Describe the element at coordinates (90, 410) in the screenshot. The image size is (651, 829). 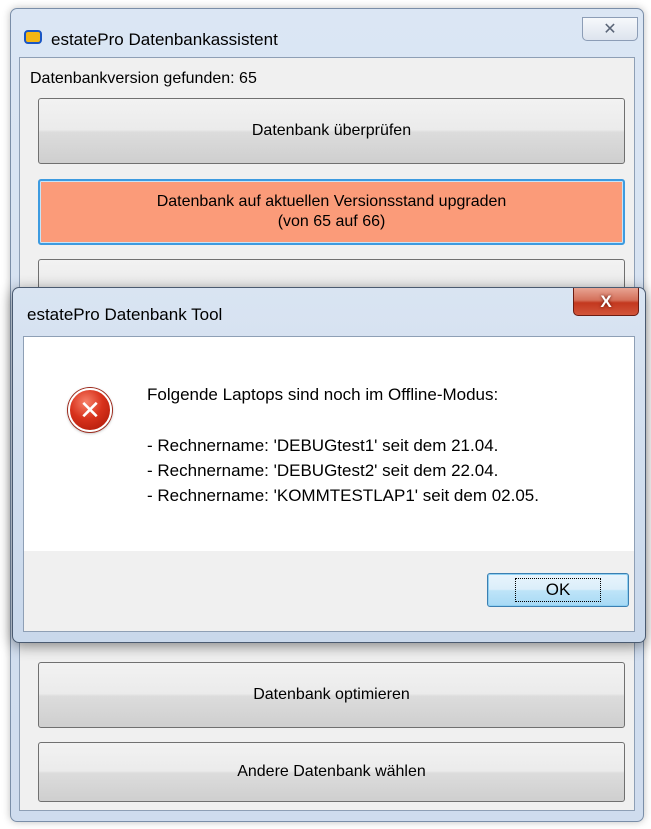
I see `error-icon: ✕` at that location.